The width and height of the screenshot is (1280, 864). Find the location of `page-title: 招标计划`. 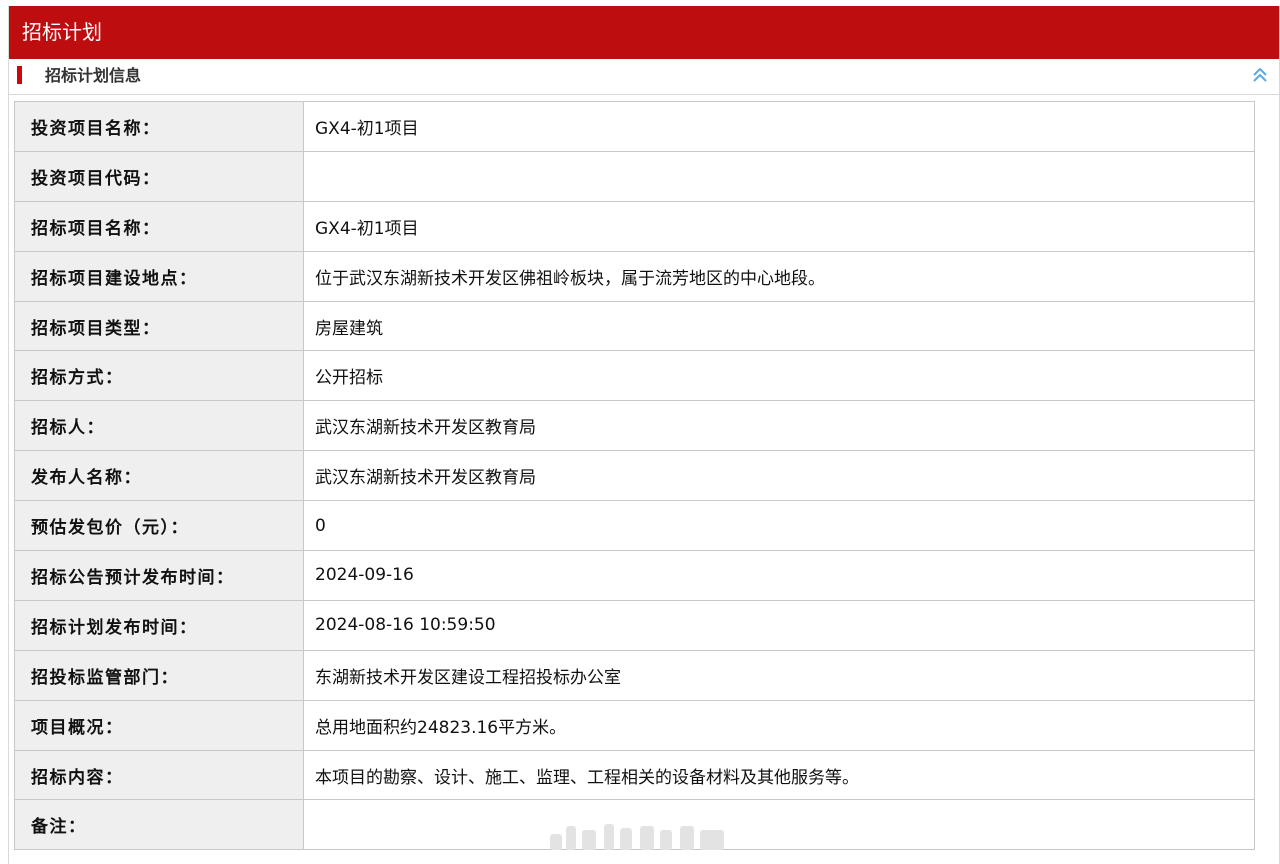

page-title: 招标计划 is located at coordinates (62, 32).